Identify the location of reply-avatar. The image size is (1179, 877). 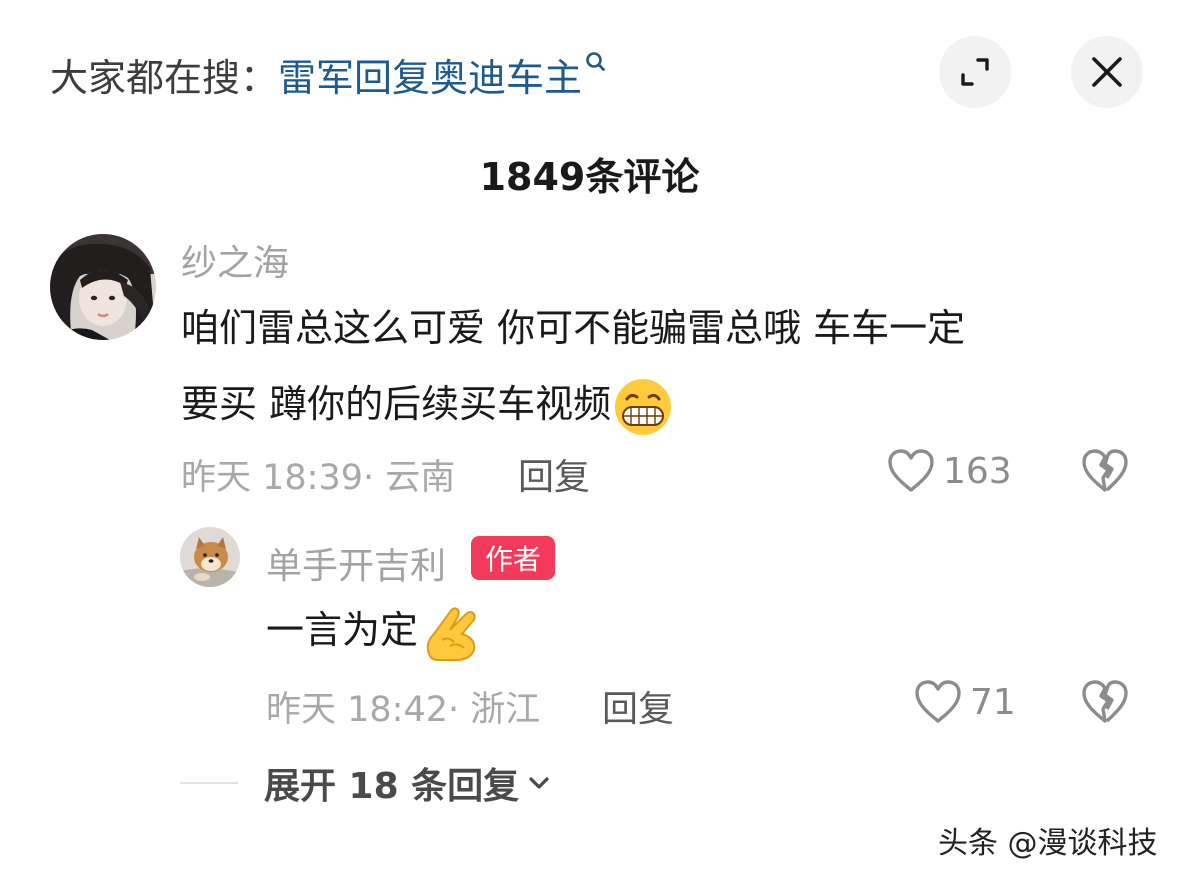
(210, 557).